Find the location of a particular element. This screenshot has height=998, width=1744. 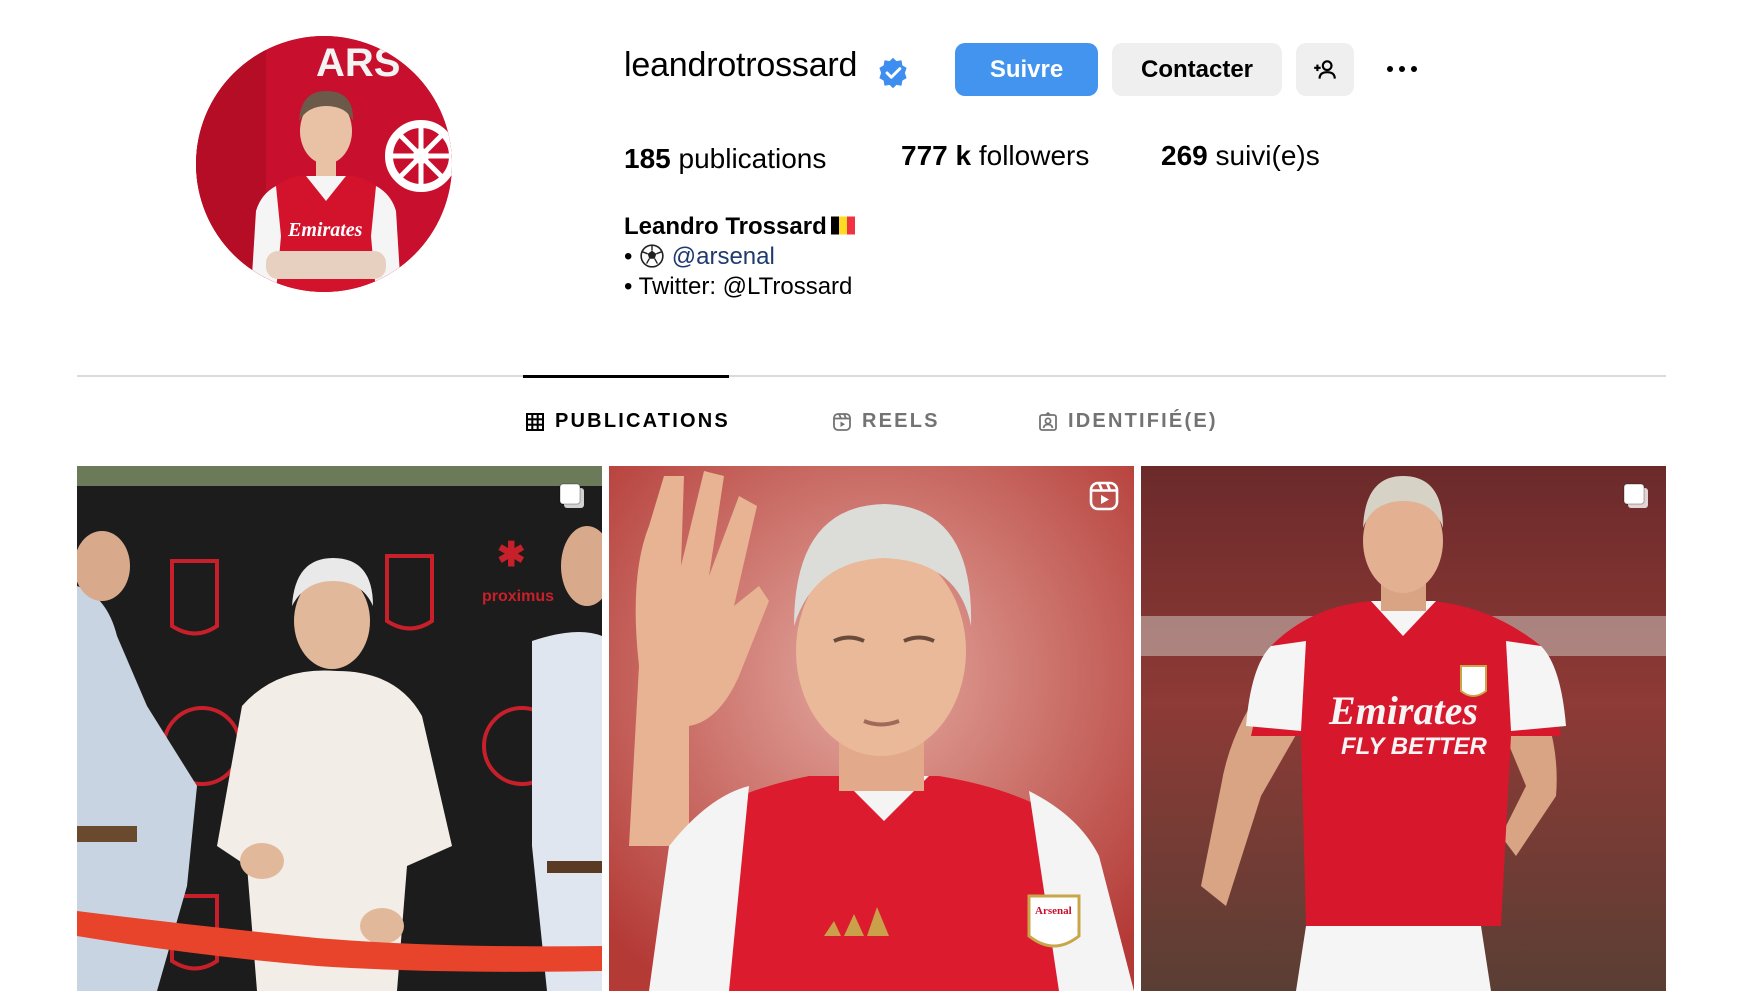

profile-username: leandrotrossard is located at coordinates (741, 65).